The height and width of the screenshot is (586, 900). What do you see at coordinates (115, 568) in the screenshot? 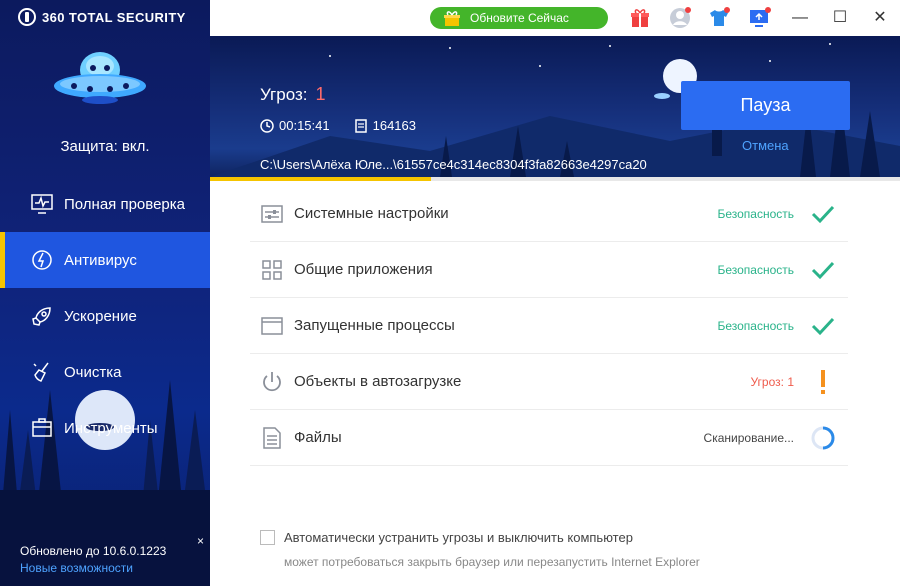
I see `whats-new-link: Новые возможности` at bounding box center [115, 568].